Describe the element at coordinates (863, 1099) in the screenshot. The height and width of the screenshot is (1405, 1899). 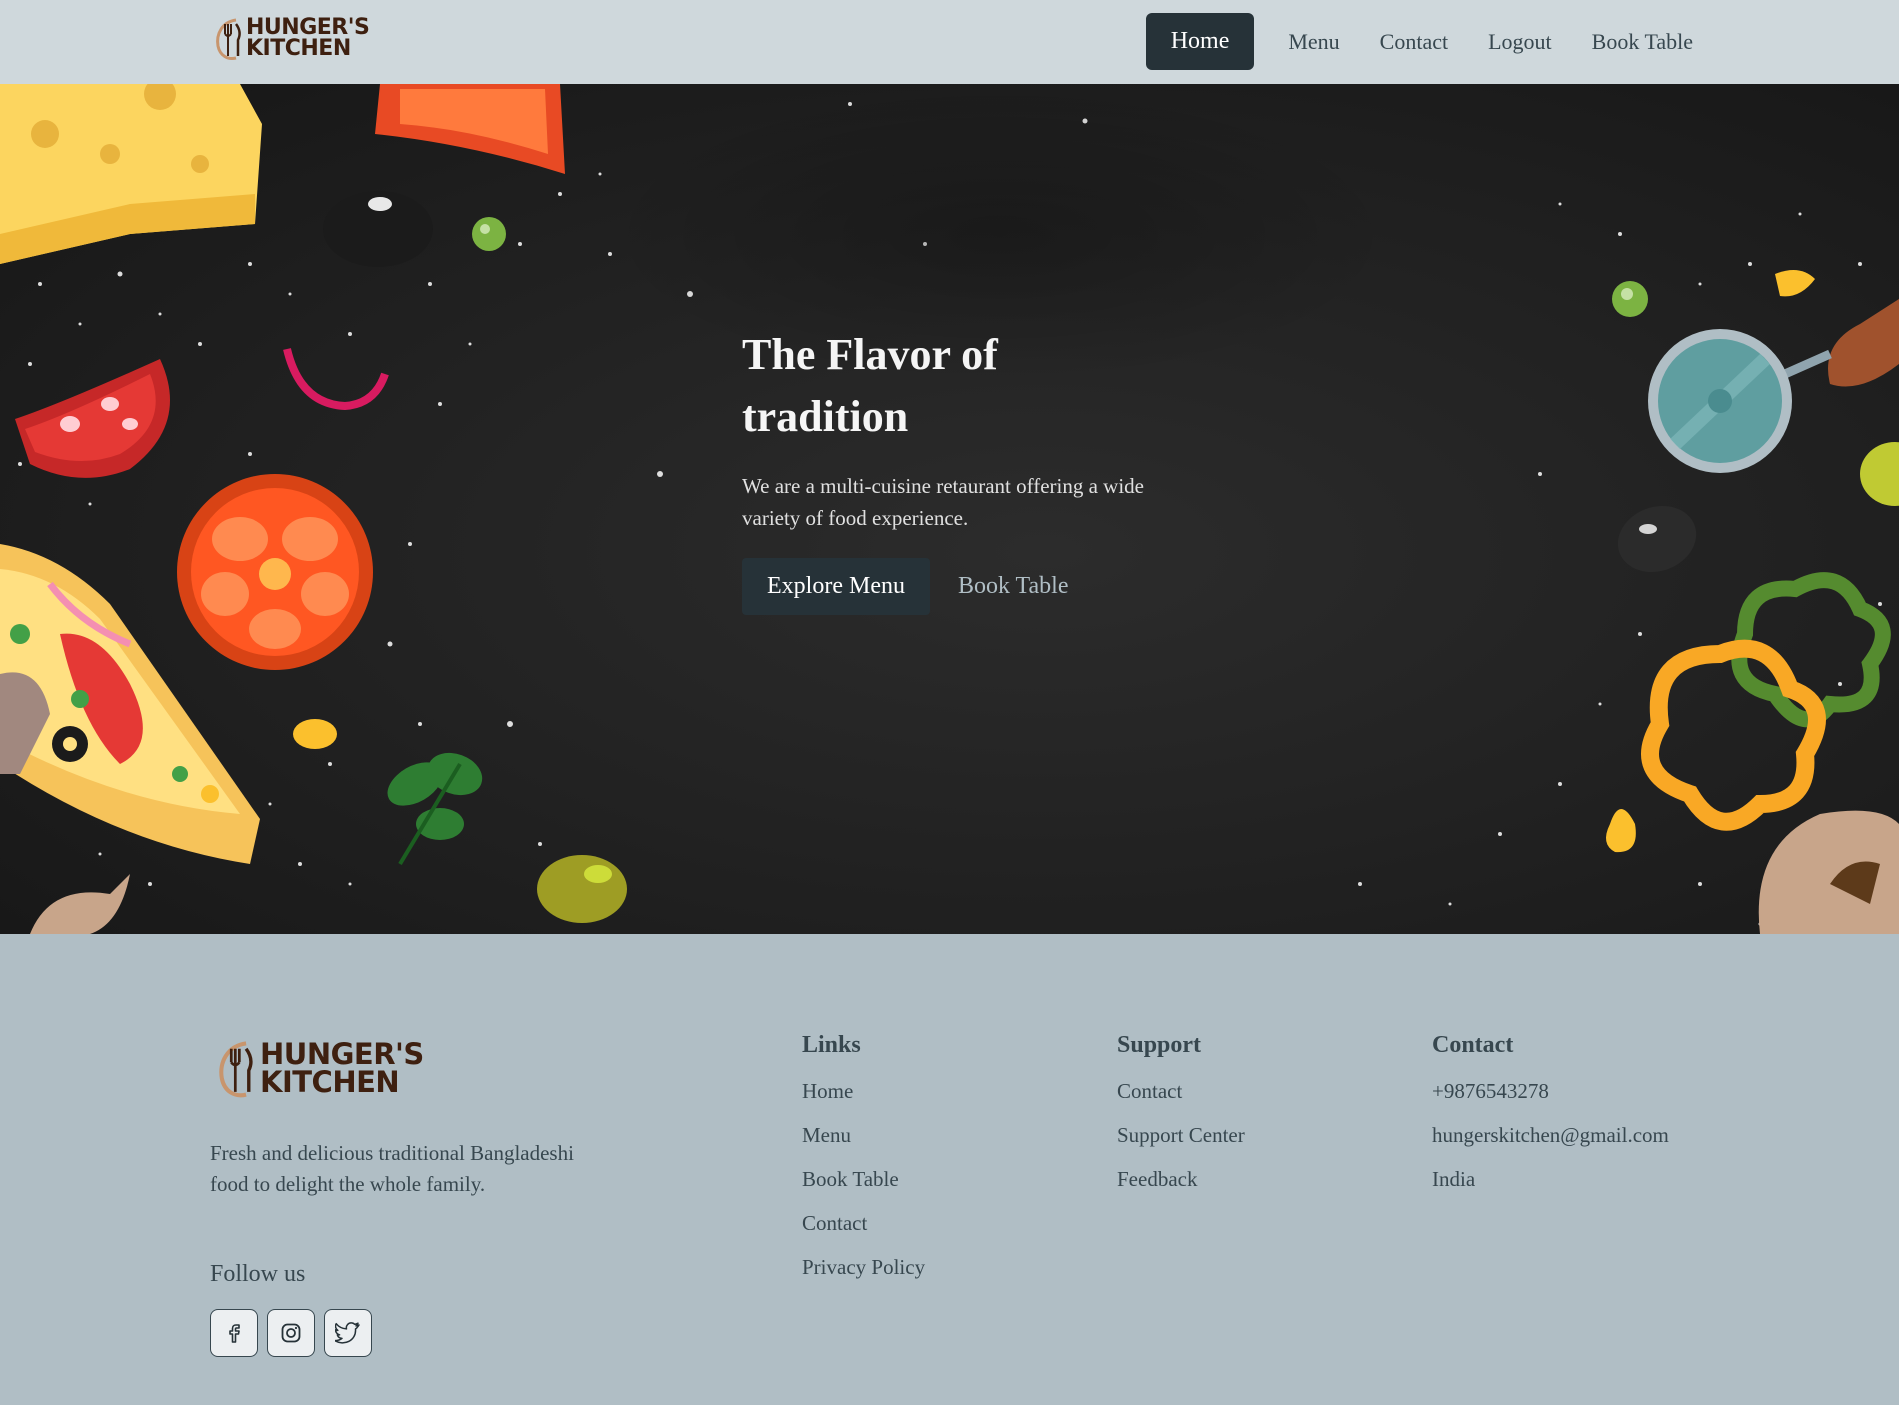
I see `footer-link-home: Home` at that location.